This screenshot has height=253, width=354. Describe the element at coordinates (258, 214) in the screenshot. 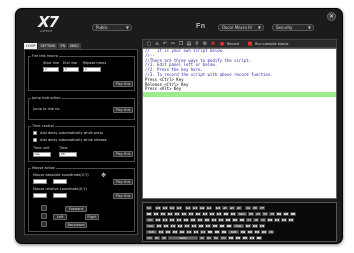

I see `key-home: Home` at that location.